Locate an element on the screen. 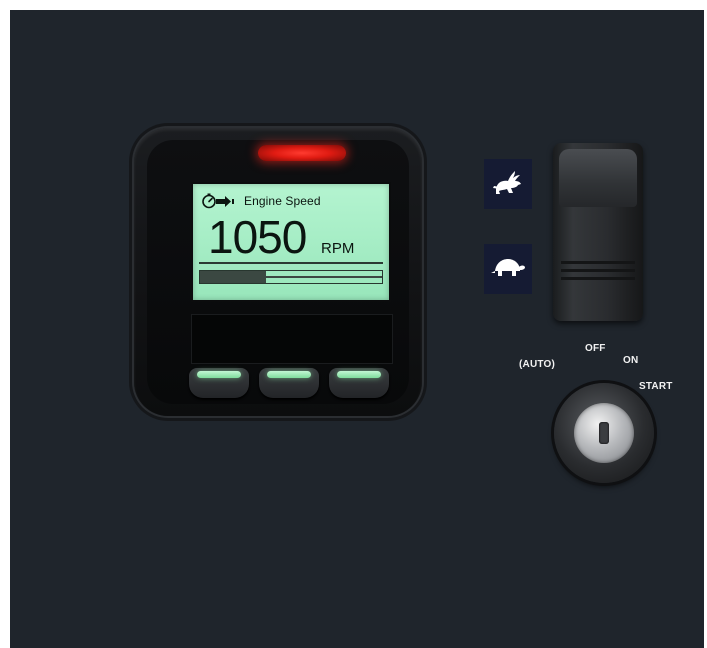 This screenshot has height=648, width=707. secondary-display is located at coordinates (292, 339).